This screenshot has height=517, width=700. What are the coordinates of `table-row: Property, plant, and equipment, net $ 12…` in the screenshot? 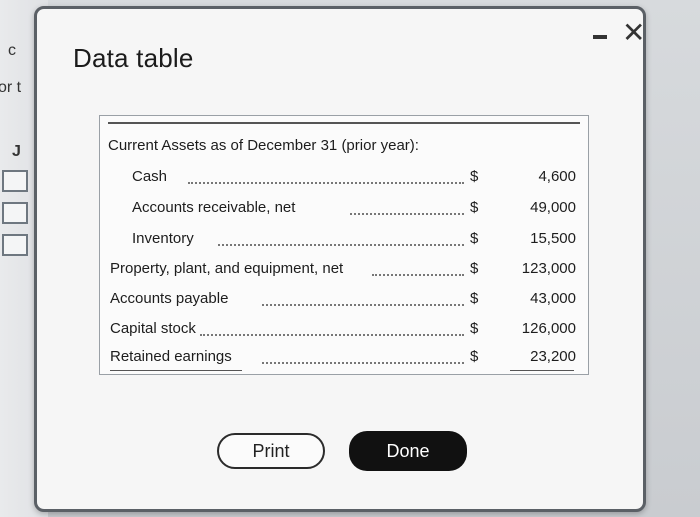 It's located at (344, 272).